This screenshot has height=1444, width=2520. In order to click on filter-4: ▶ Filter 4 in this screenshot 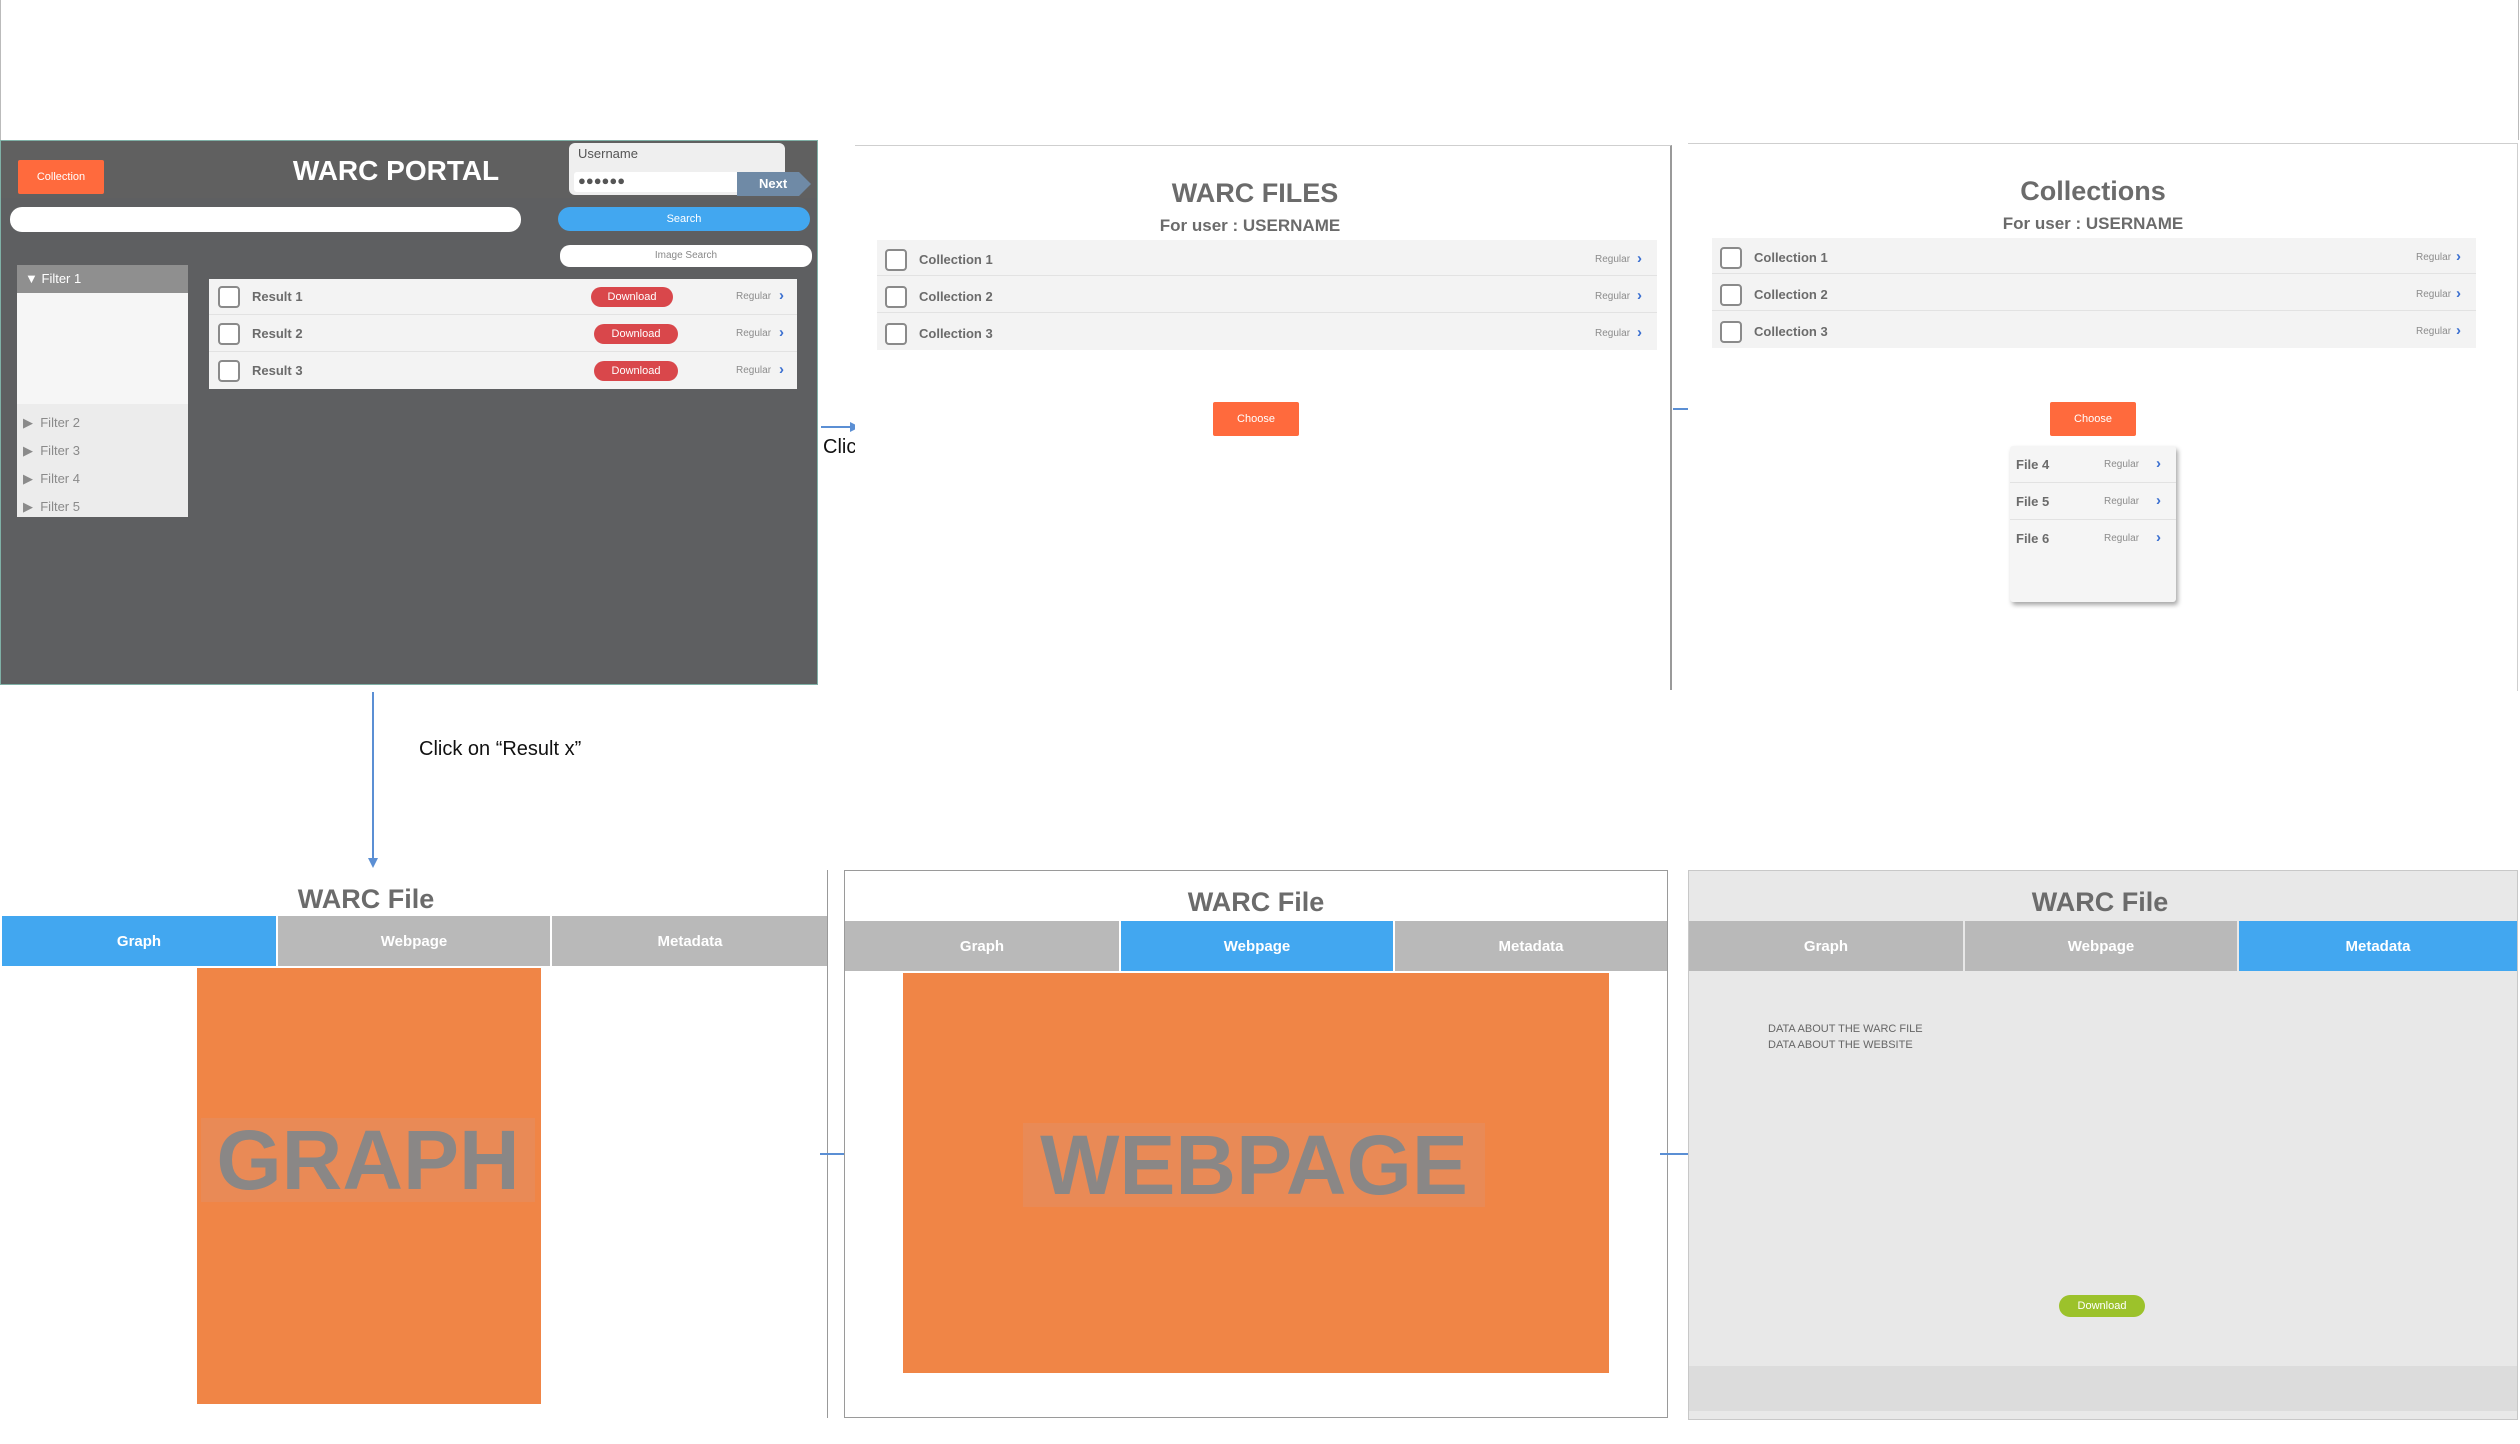, I will do `click(51, 479)`.